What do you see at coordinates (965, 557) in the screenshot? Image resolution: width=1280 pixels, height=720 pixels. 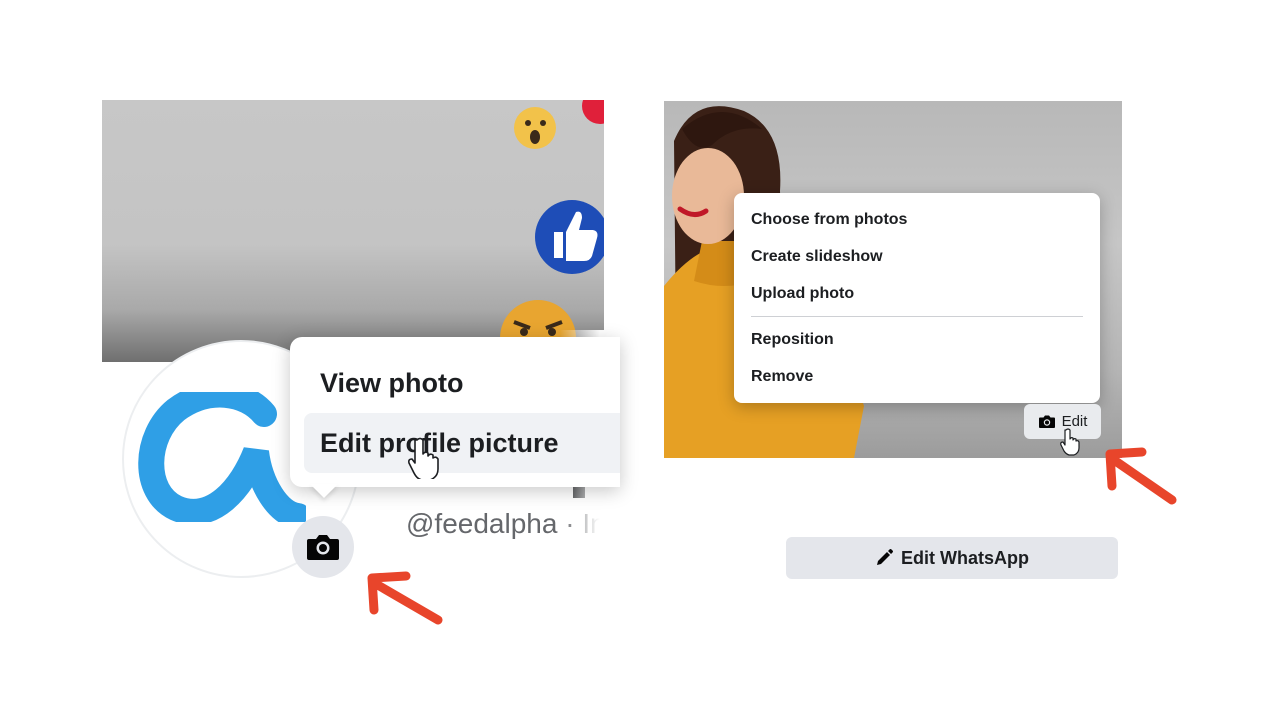 I see `edit-whatsapp-label: Edit WhatsApp` at bounding box center [965, 557].